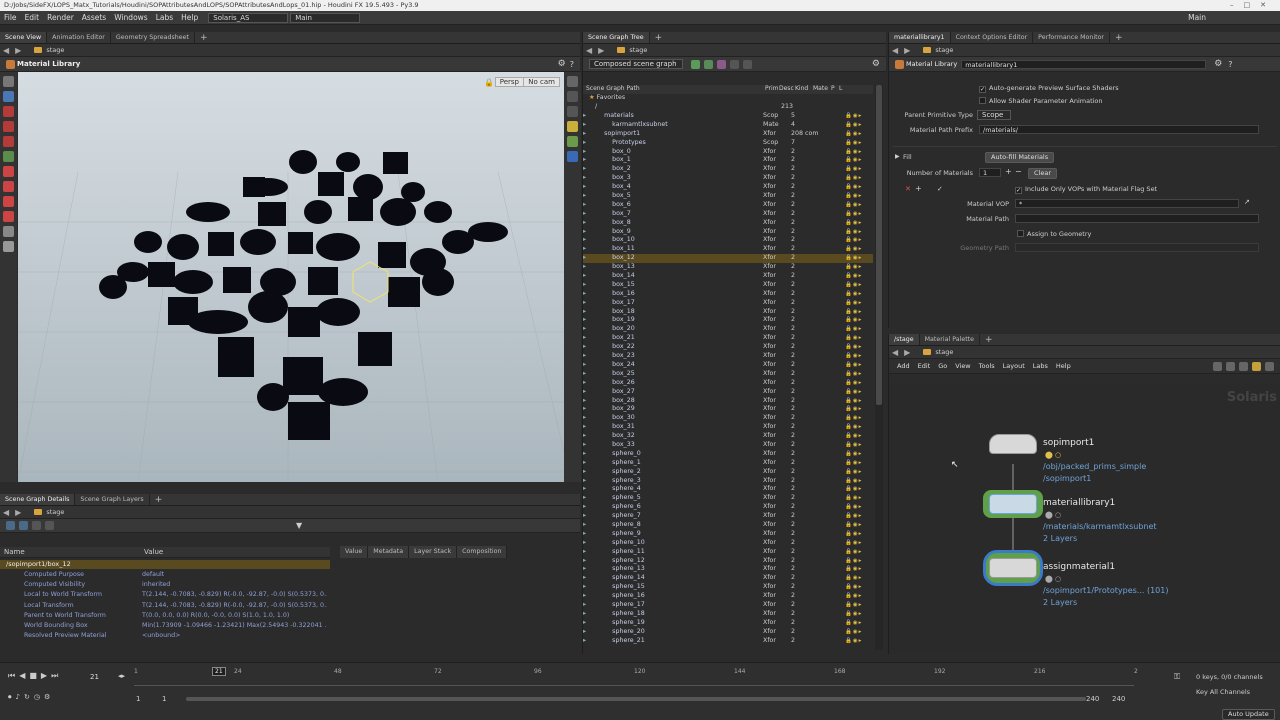 The image size is (1280, 720). I want to click on tree-row: ▸ box_19 Xfor 2 🔒◉▸, so click(728, 320).